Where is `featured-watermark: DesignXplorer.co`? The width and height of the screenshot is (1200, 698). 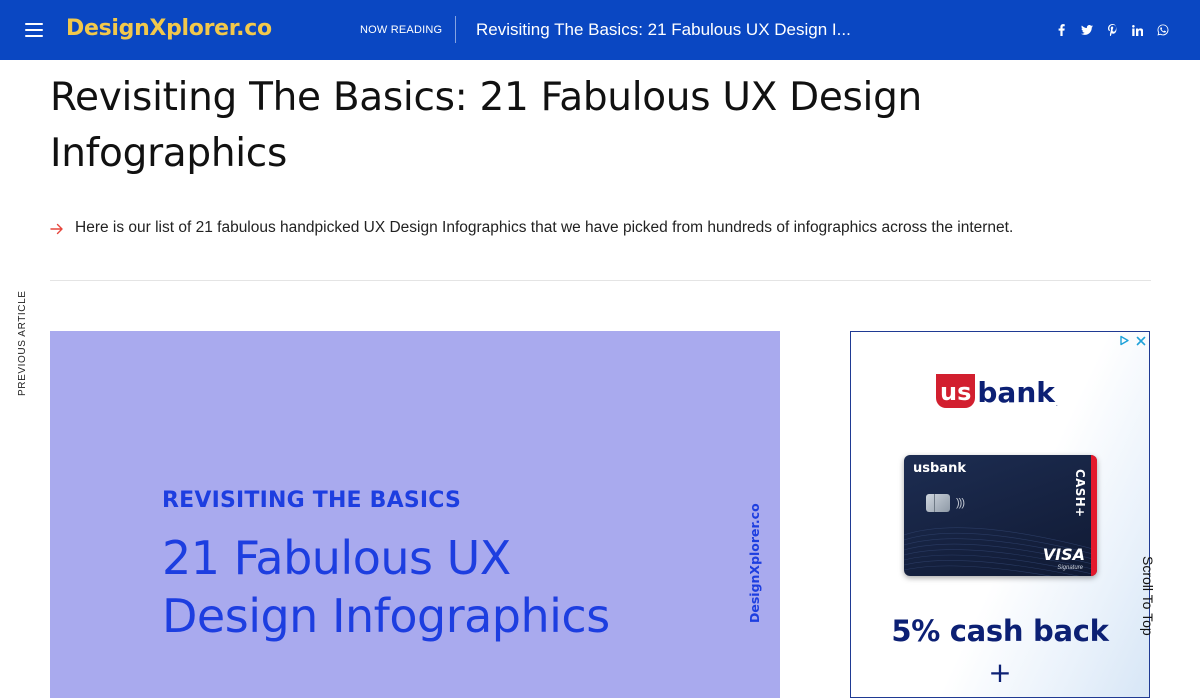
featured-watermark: DesignXplorer.co is located at coordinates (754, 563).